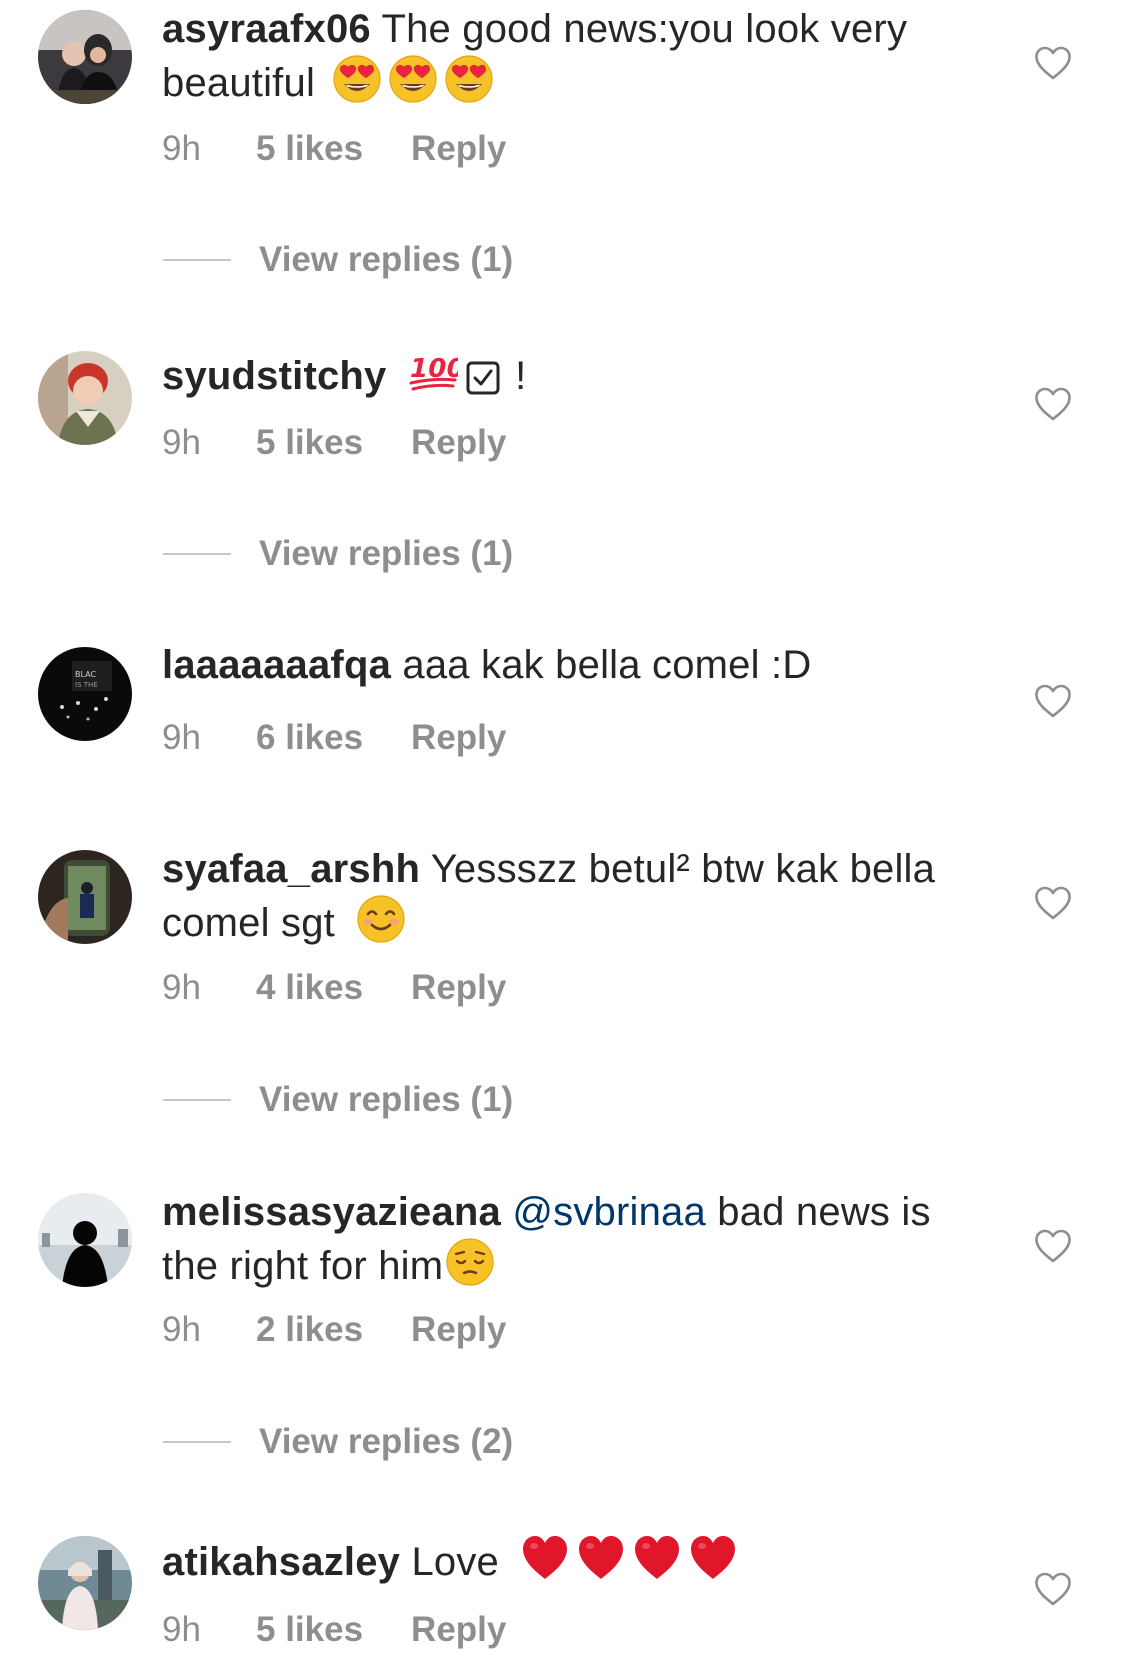  Describe the element at coordinates (521, 376) in the screenshot. I see `comment-text: !` at that location.